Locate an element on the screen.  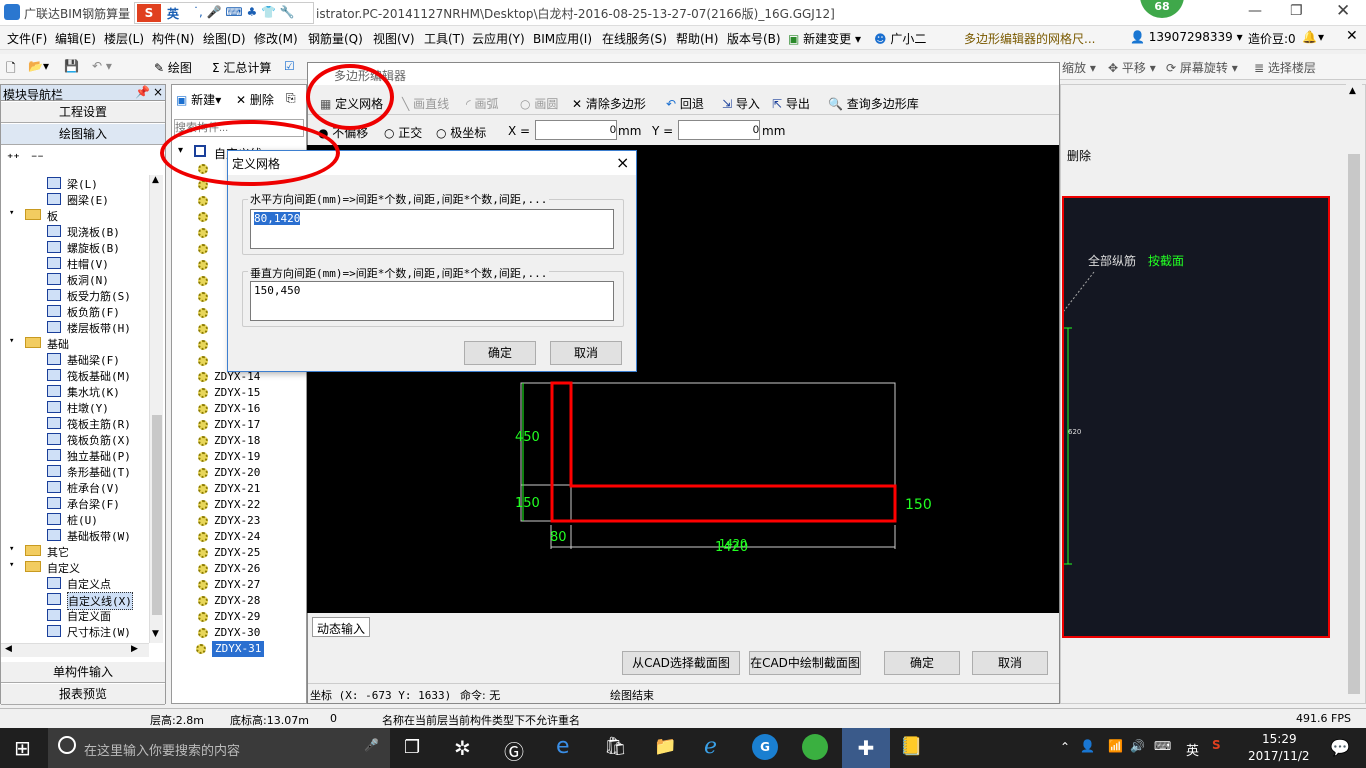
undo-button: ↶ 回退 is located at coordinates (685, 103).